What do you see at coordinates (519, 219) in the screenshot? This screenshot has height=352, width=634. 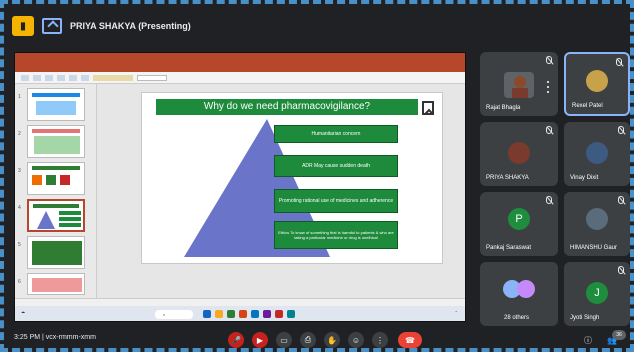 I see `participant-avatar: P` at bounding box center [519, 219].